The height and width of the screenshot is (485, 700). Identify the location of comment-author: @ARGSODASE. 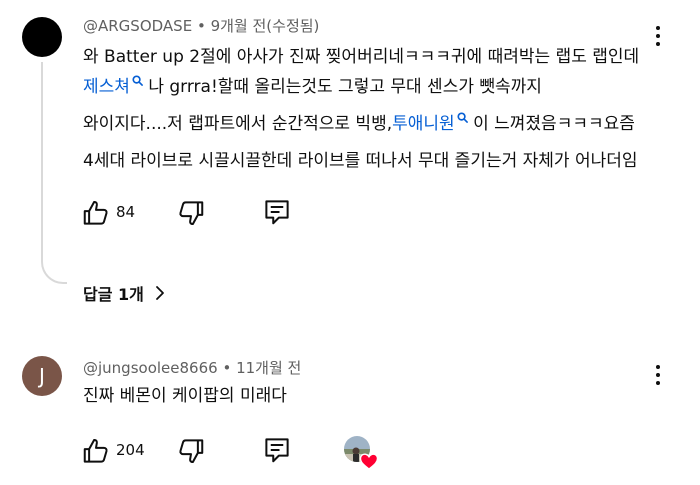
(137, 26).